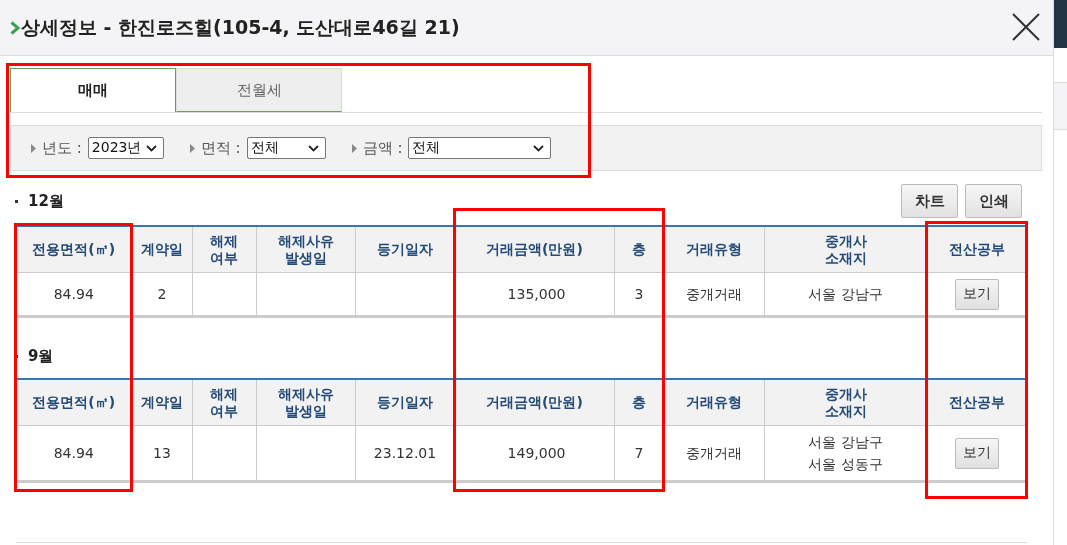  What do you see at coordinates (259, 90) in the screenshot?
I see `tab: 전월세` at bounding box center [259, 90].